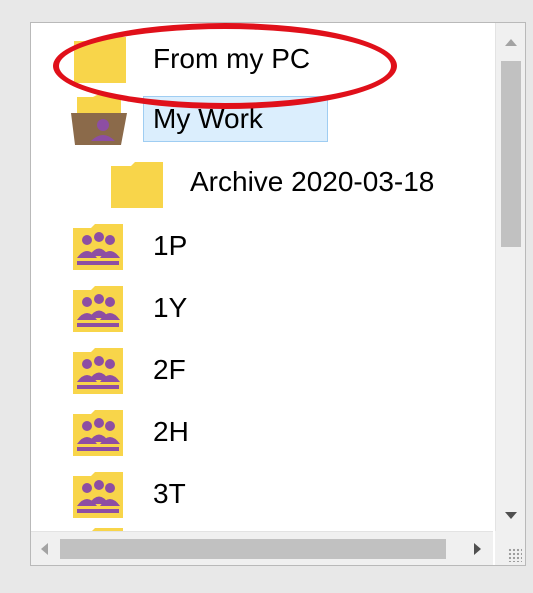 The width and height of the screenshot is (533, 593). Describe the element at coordinates (169, 493) in the screenshot. I see `tree-item-label: 3T` at that location.